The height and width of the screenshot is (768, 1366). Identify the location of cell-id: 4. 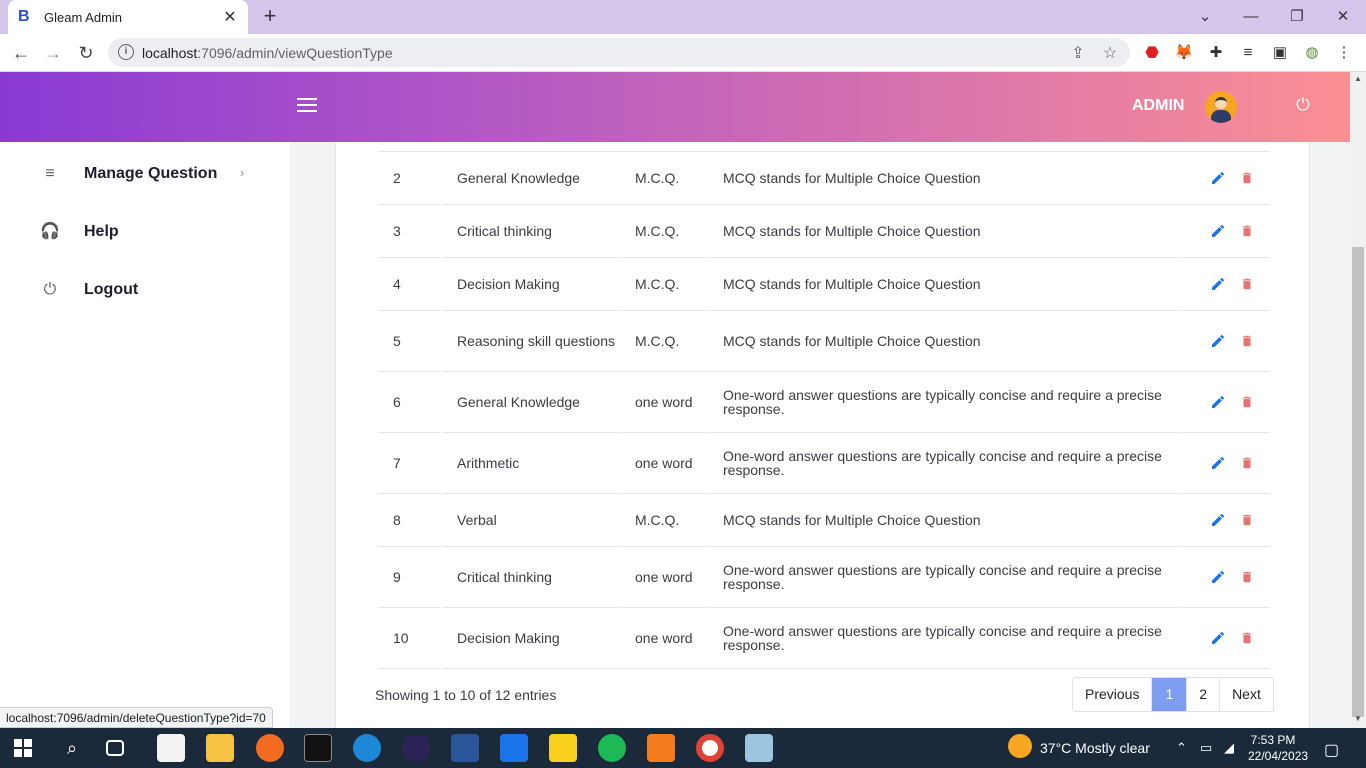
(409, 284).